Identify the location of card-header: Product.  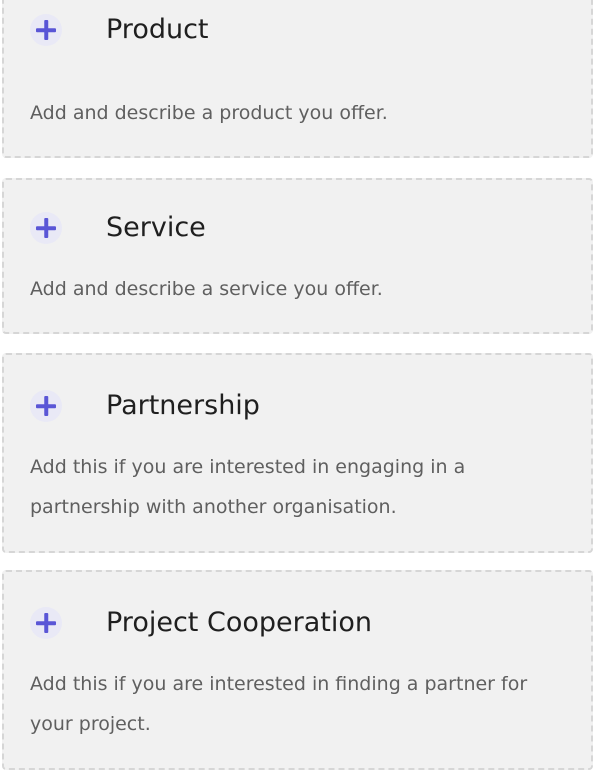
(119, 30).